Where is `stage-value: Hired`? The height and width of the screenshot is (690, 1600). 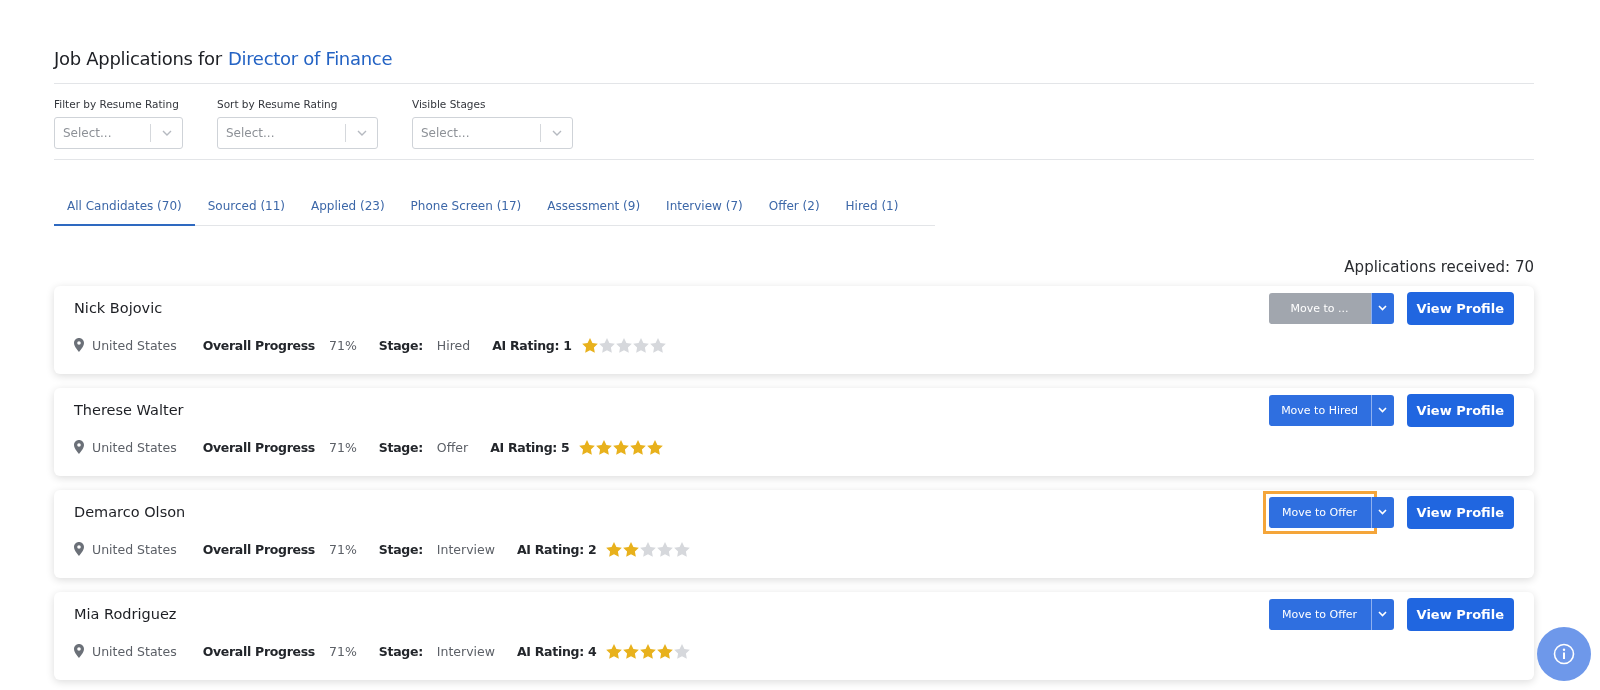 stage-value: Hired is located at coordinates (453, 345).